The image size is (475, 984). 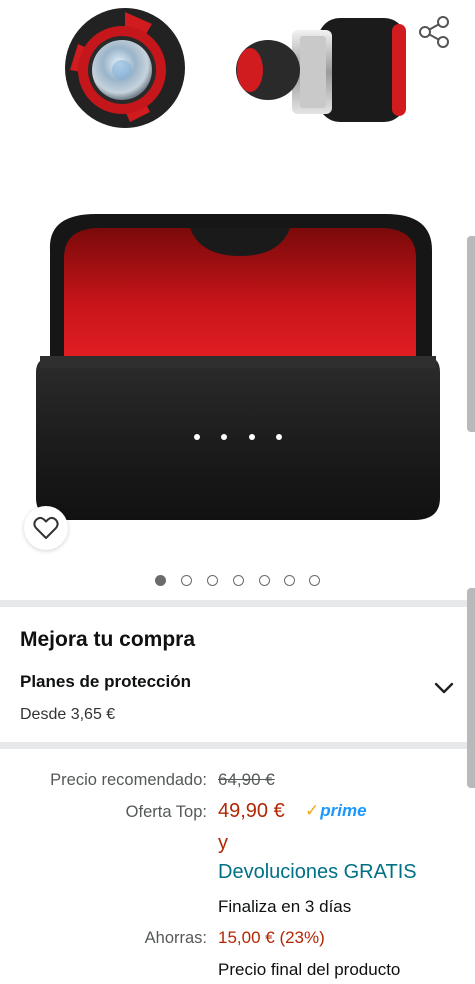 I want to click on deal-price-label: Oferta Top:, so click(x=166, y=812).